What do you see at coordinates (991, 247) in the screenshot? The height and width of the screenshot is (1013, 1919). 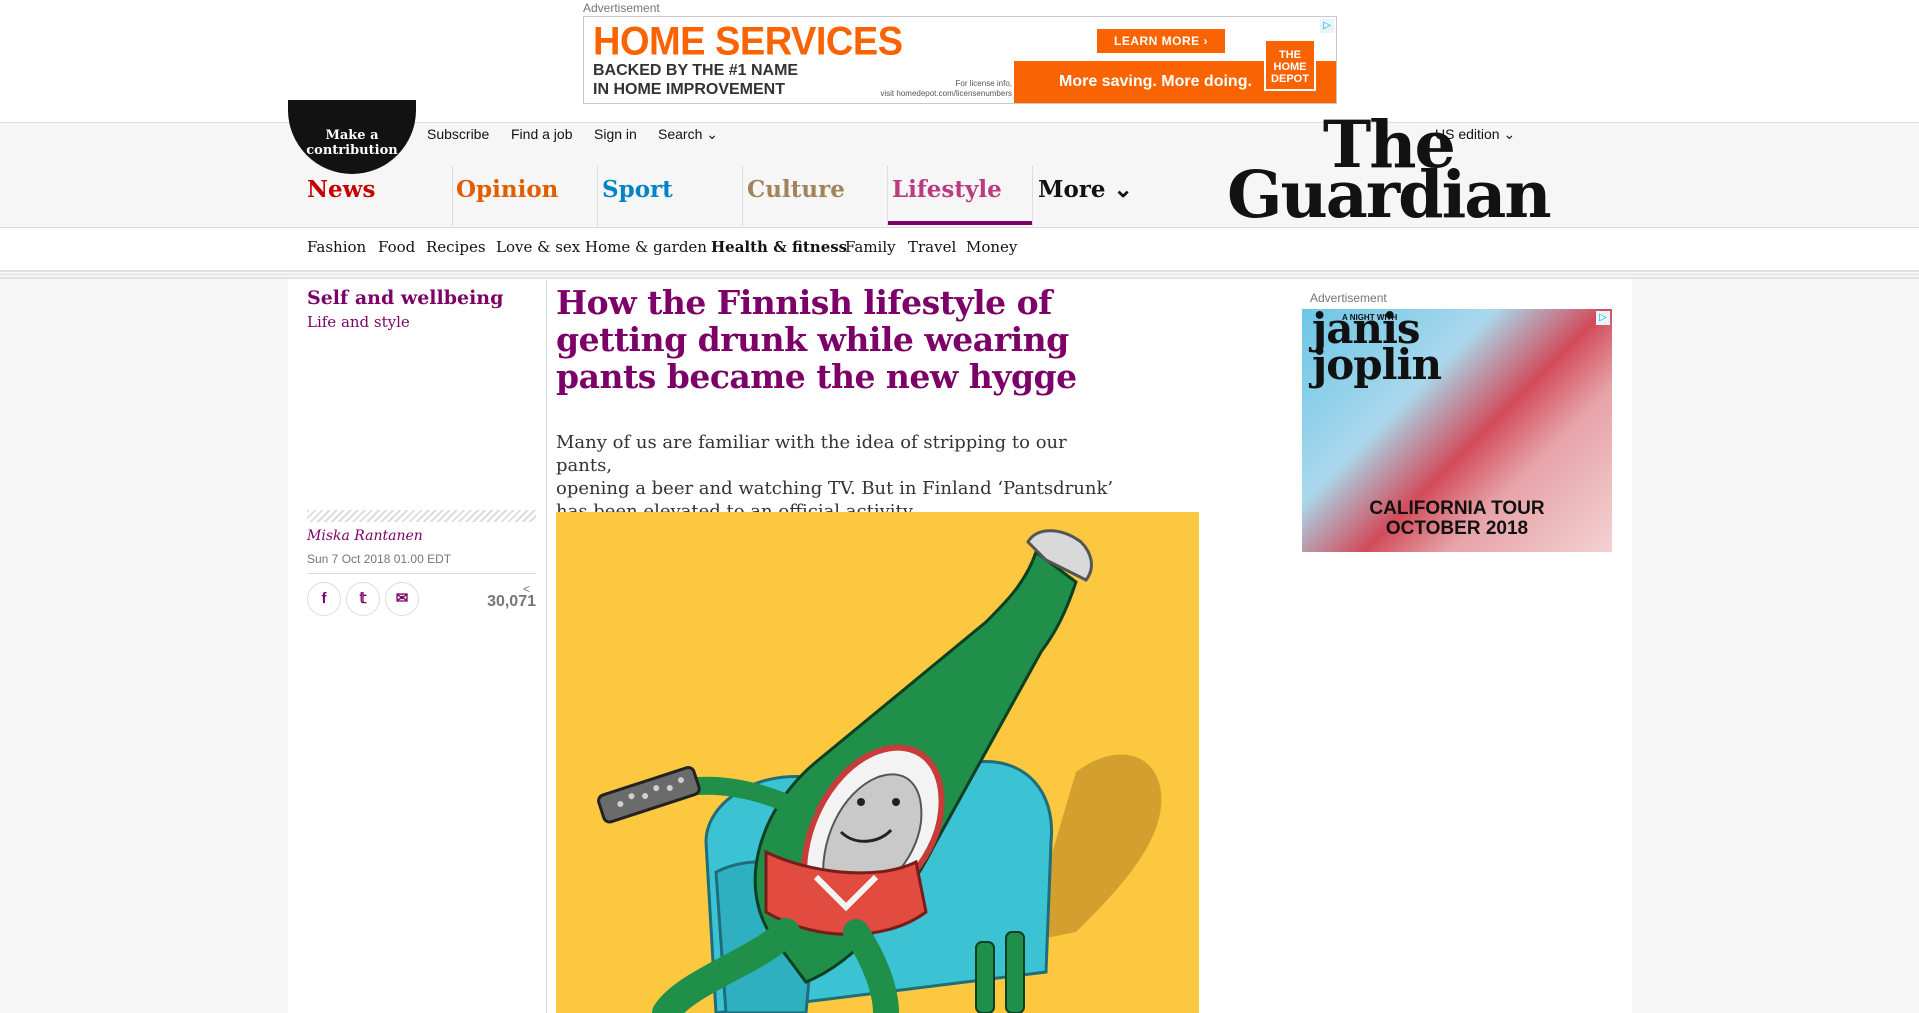 I see `subnav-money: Money` at bounding box center [991, 247].